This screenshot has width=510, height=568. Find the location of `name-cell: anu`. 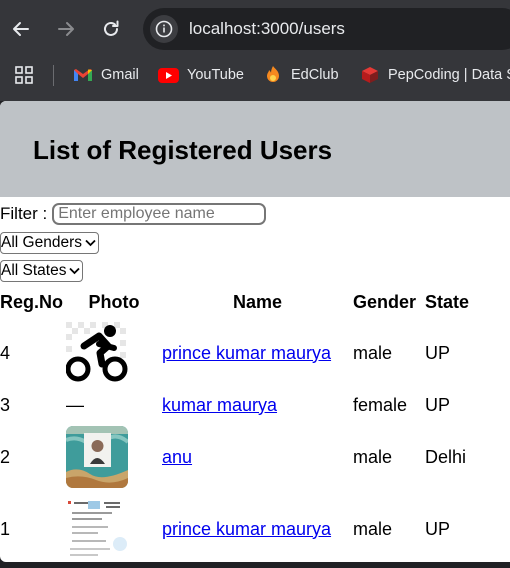

name-cell: anu is located at coordinates (257, 457).